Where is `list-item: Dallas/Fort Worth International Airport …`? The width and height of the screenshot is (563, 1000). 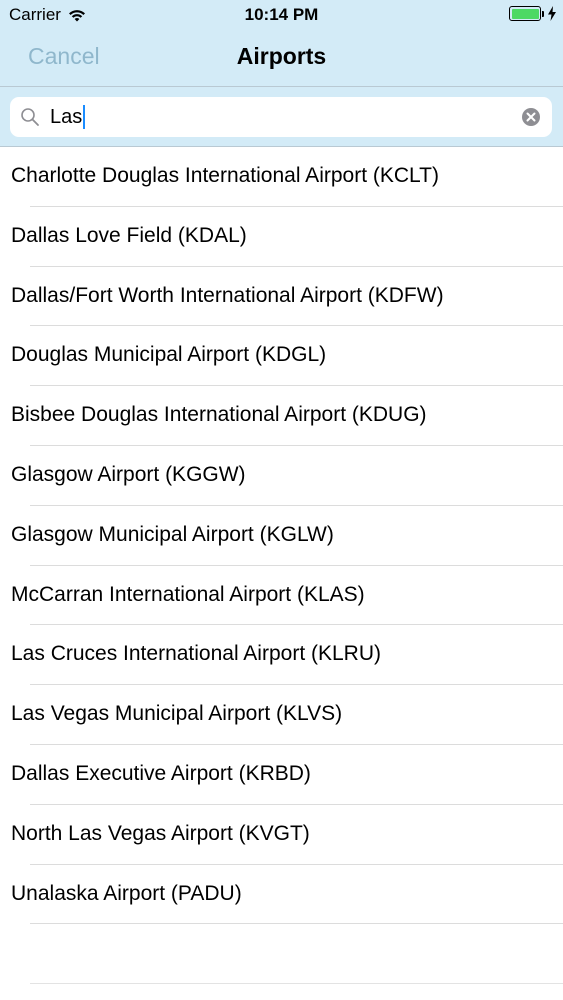
list-item: Dallas/Fort Worth International Airport … is located at coordinates (281, 297).